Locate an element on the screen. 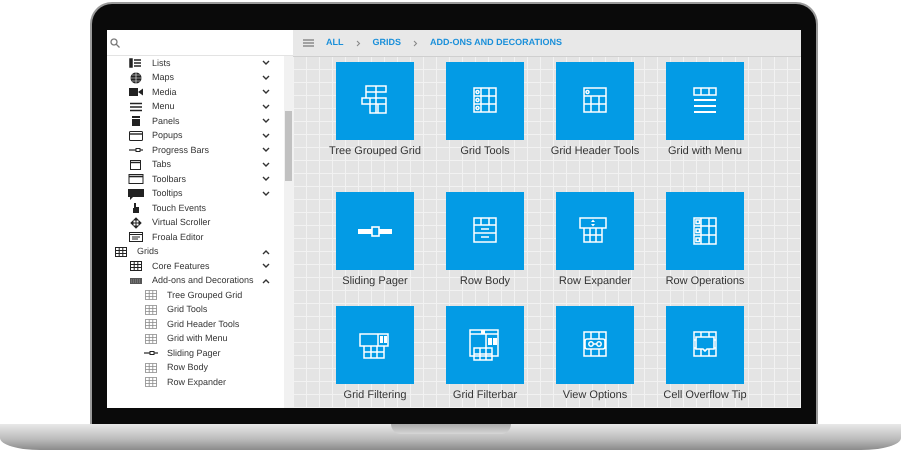 This screenshot has width=901, height=459. tree-item-label: Core Features is located at coordinates (181, 266).